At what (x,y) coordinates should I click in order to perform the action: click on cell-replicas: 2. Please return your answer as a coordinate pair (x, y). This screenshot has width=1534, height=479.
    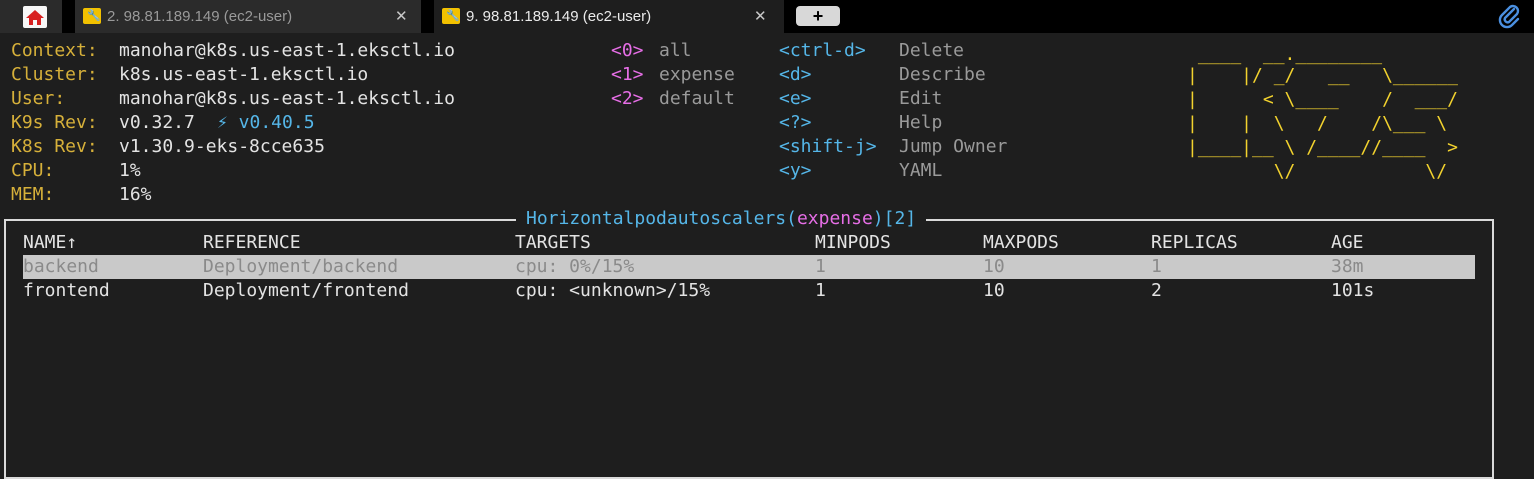
    Looking at the image, I should click on (1156, 290).